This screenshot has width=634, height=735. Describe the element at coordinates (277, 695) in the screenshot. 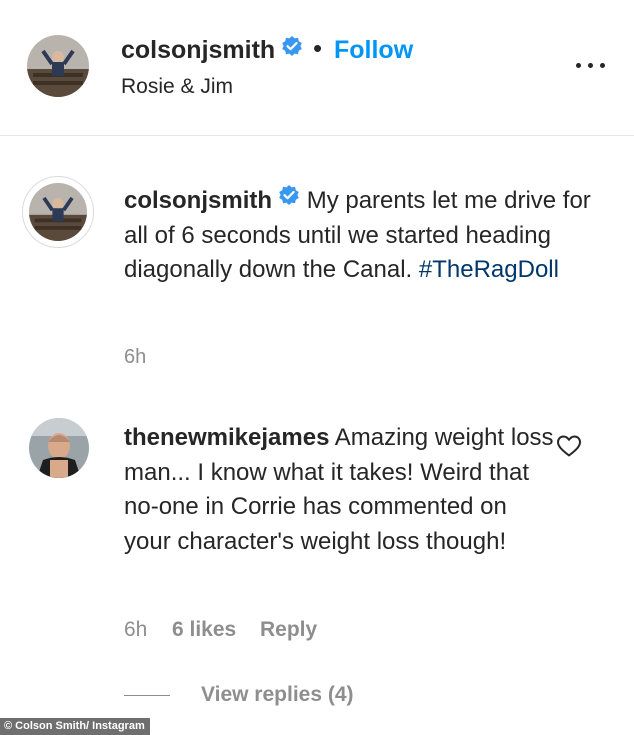

I see `view-replies-button: View replies (4)` at that location.